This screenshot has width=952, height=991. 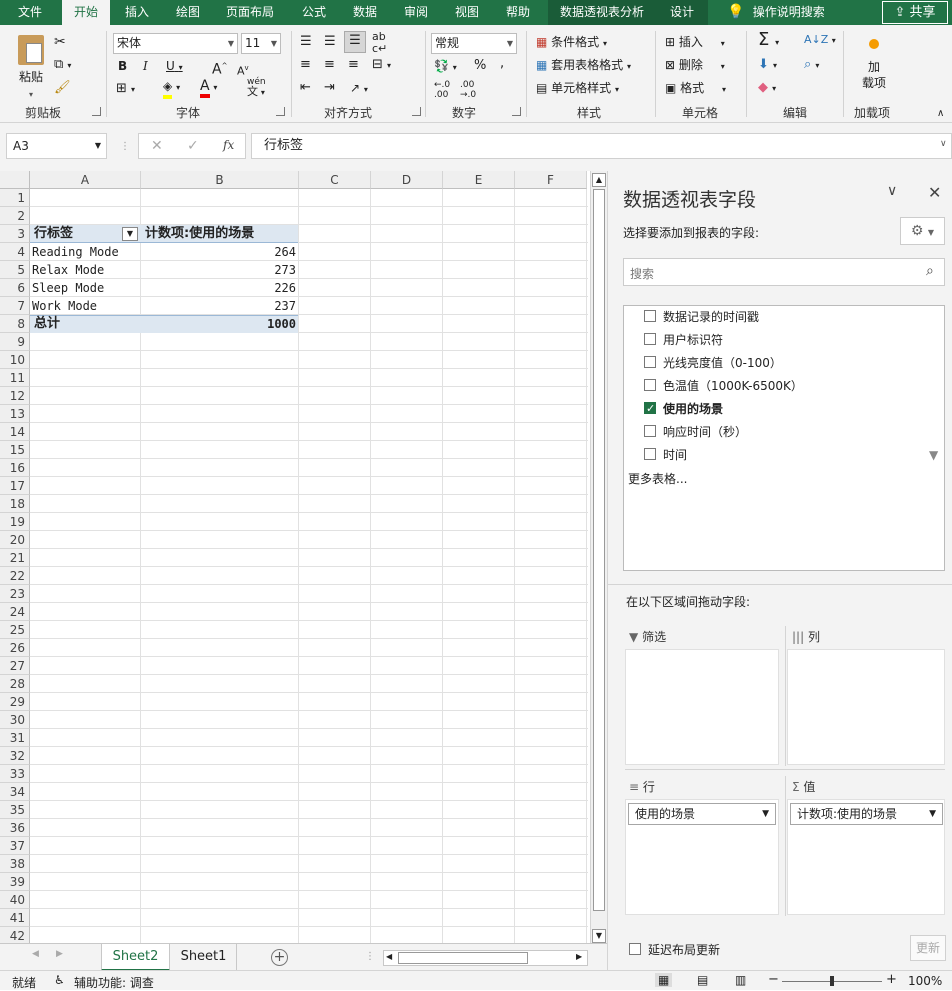 What do you see at coordinates (463, 958) in the screenshot?
I see `scroll-thumb` at bounding box center [463, 958].